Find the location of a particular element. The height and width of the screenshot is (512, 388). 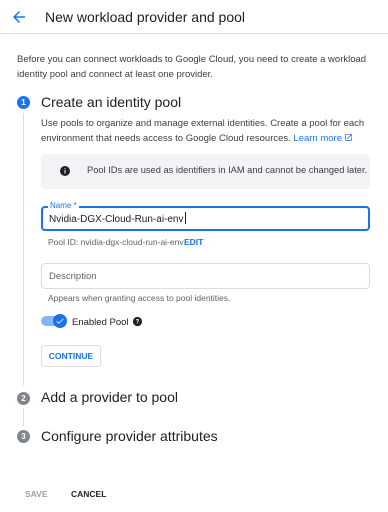

edit-pool-id-button: EDIT is located at coordinates (193, 242).